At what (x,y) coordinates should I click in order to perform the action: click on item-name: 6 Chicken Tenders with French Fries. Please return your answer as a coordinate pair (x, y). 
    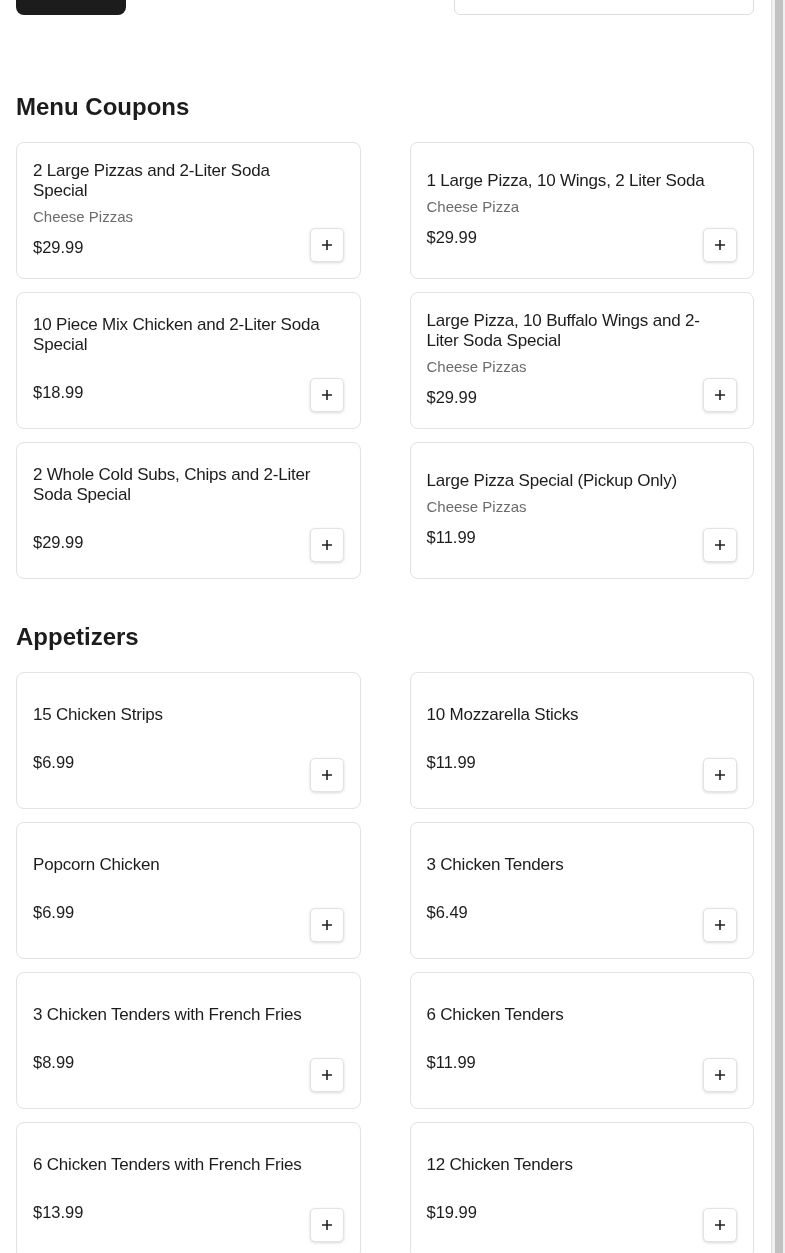
    Looking at the image, I should click on (168, 1164).